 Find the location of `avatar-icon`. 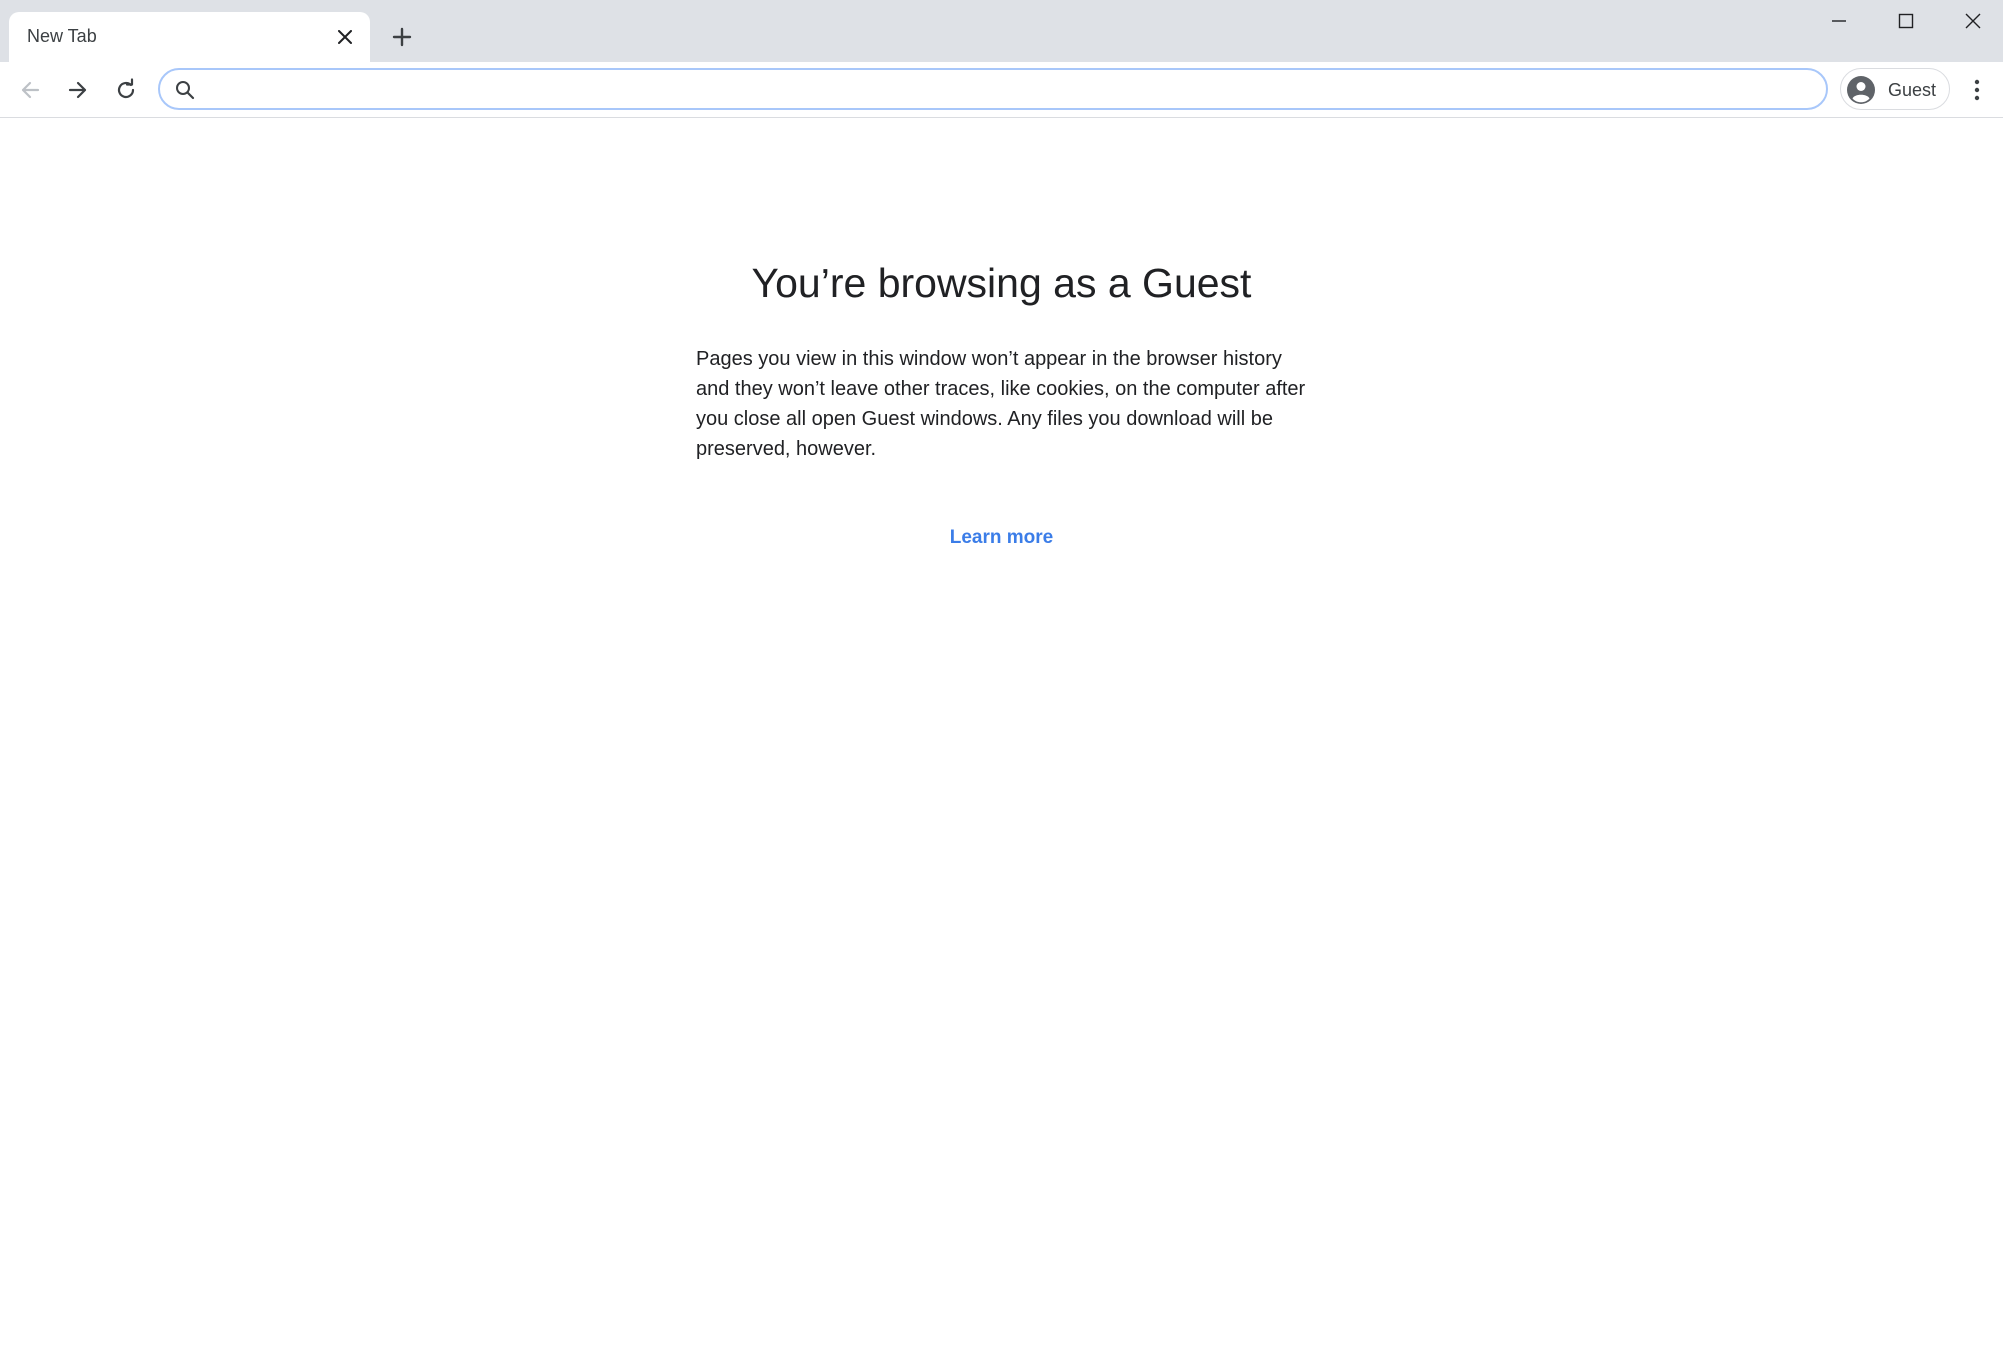

avatar-icon is located at coordinates (1861, 90).